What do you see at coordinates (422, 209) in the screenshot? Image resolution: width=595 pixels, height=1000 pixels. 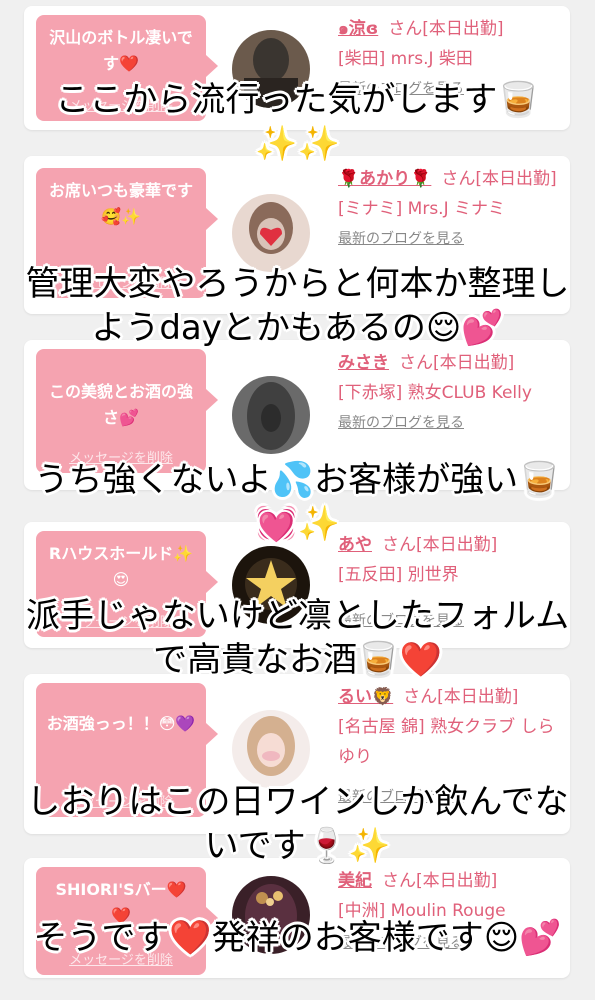 I see `shop-text: [ミナミ] Mrs.J ミナミ` at bounding box center [422, 209].